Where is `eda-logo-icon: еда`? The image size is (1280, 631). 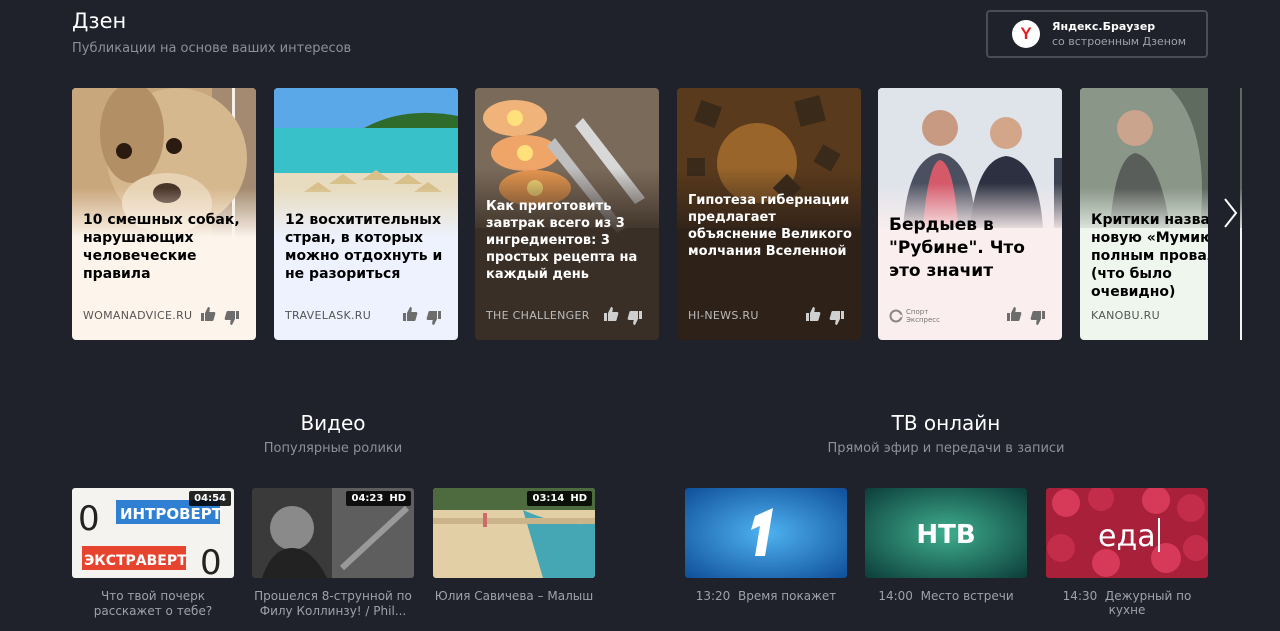
eda-logo-icon: еда is located at coordinates (1127, 533).